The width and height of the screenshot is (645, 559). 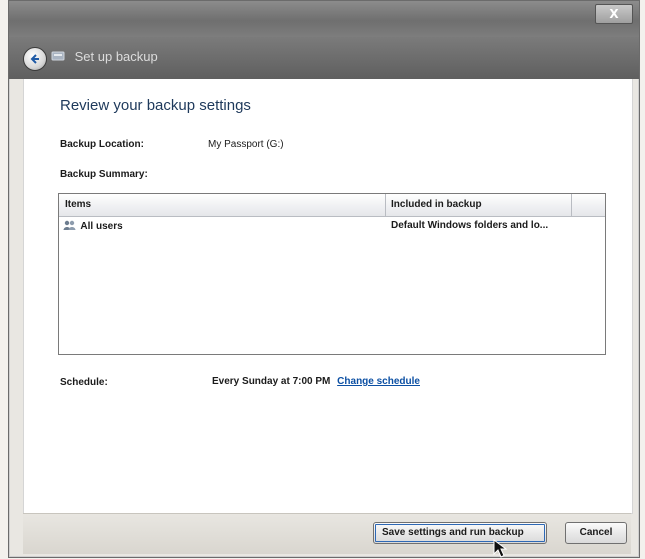 I want to click on mouse-cursor-icon, so click(x=500, y=548).